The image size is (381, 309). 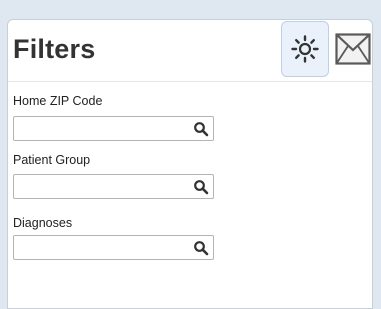 What do you see at coordinates (103, 247) in the screenshot?
I see `diagnoses-input` at bounding box center [103, 247].